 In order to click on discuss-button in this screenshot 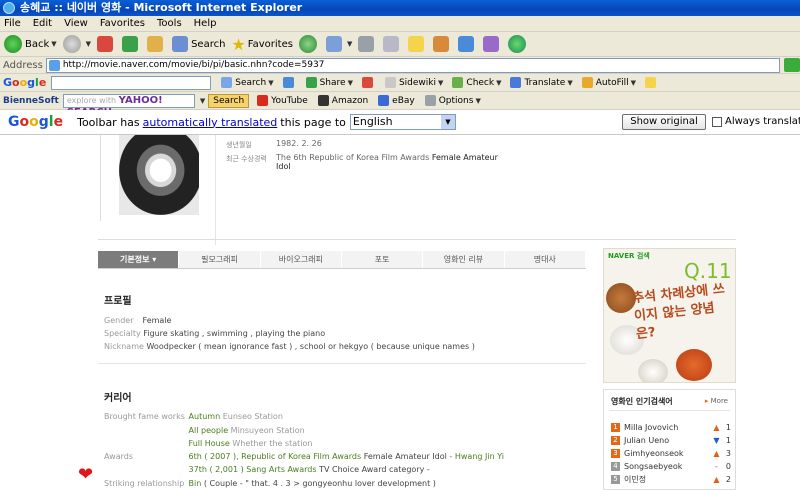, I will do `click(417, 44)`.